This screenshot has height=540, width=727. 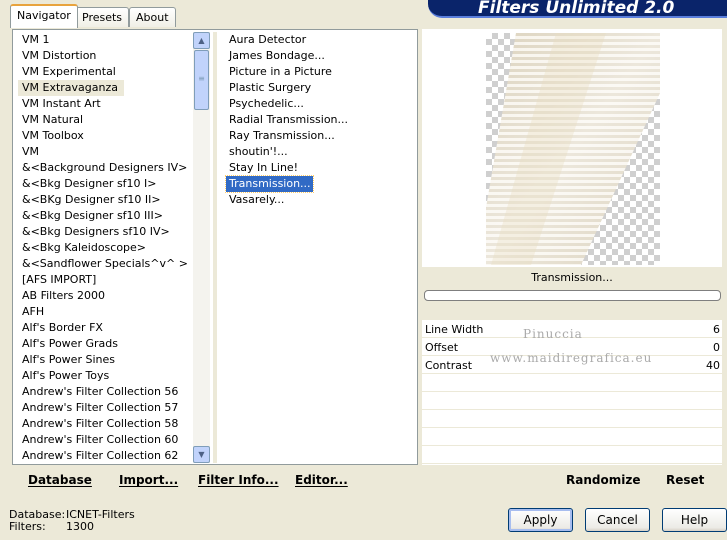 What do you see at coordinates (572, 393) in the screenshot?
I see `parameter-panel: Line Width 6 Offset 0 Contrast 40` at bounding box center [572, 393].